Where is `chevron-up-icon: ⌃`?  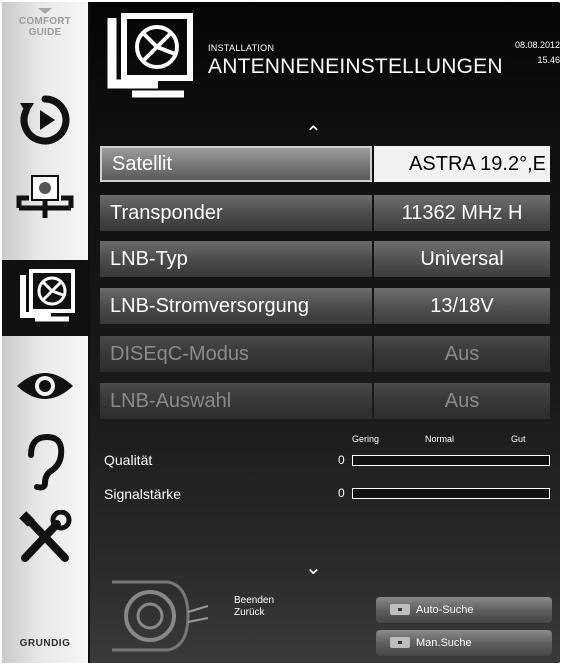 chevron-up-icon: ⌃ is located at coordinates (313, 134).